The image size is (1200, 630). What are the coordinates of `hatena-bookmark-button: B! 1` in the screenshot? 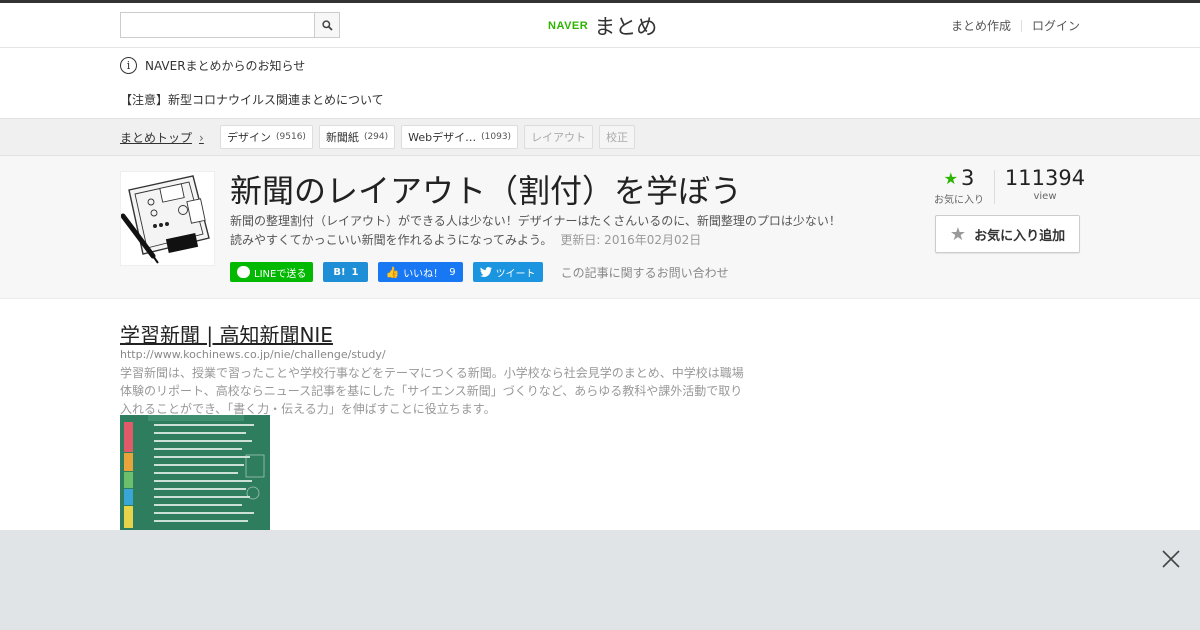 It's located at (346, 272).